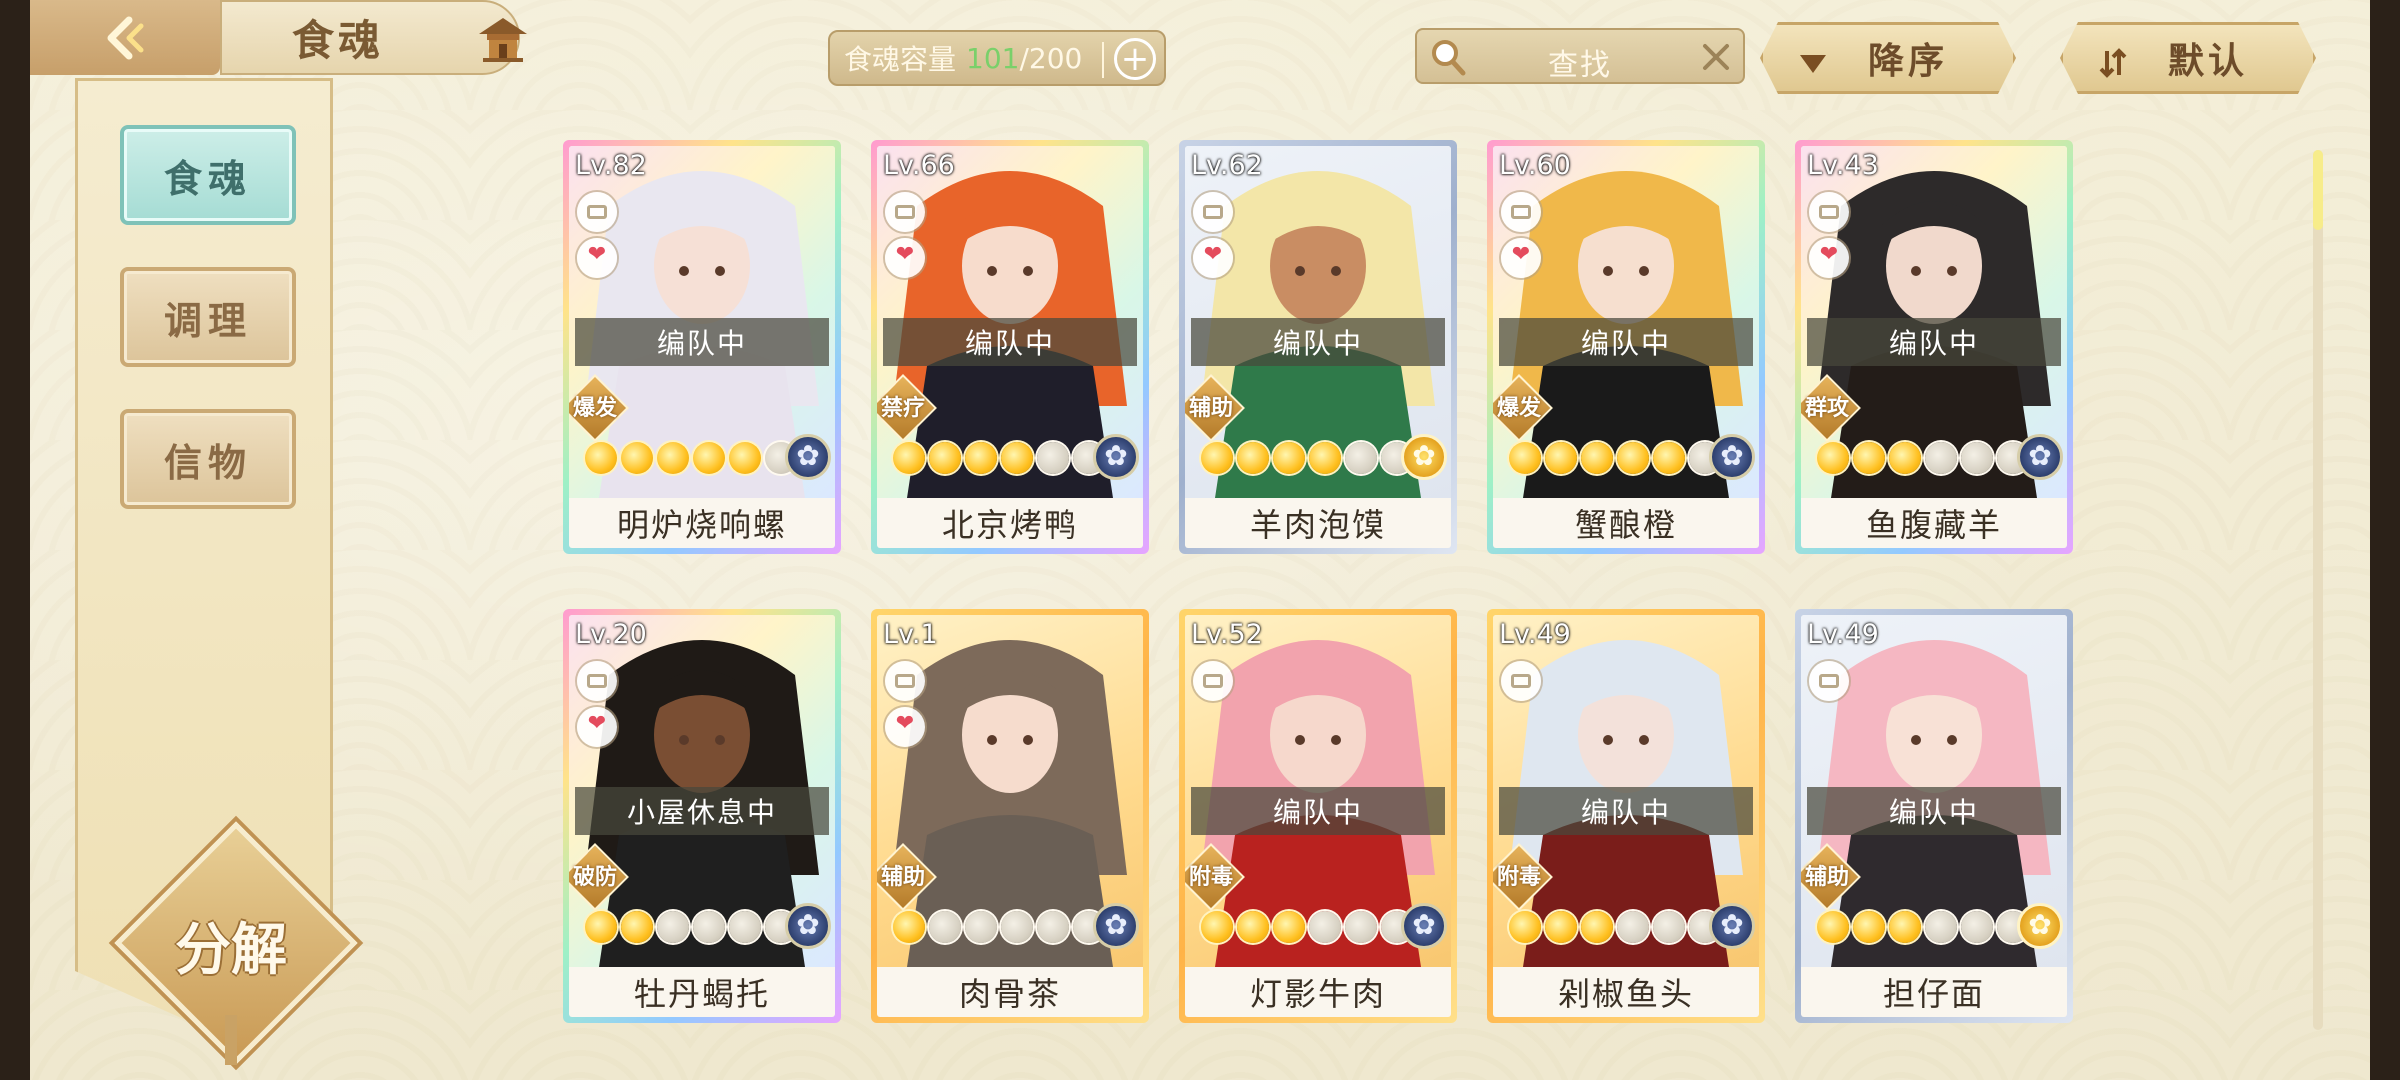 This screenshot has height=1080, width=2400. Describe the element at coordinates (702, 811) in the screenshot. I see `status-badge: 小屋休息中` at that location.